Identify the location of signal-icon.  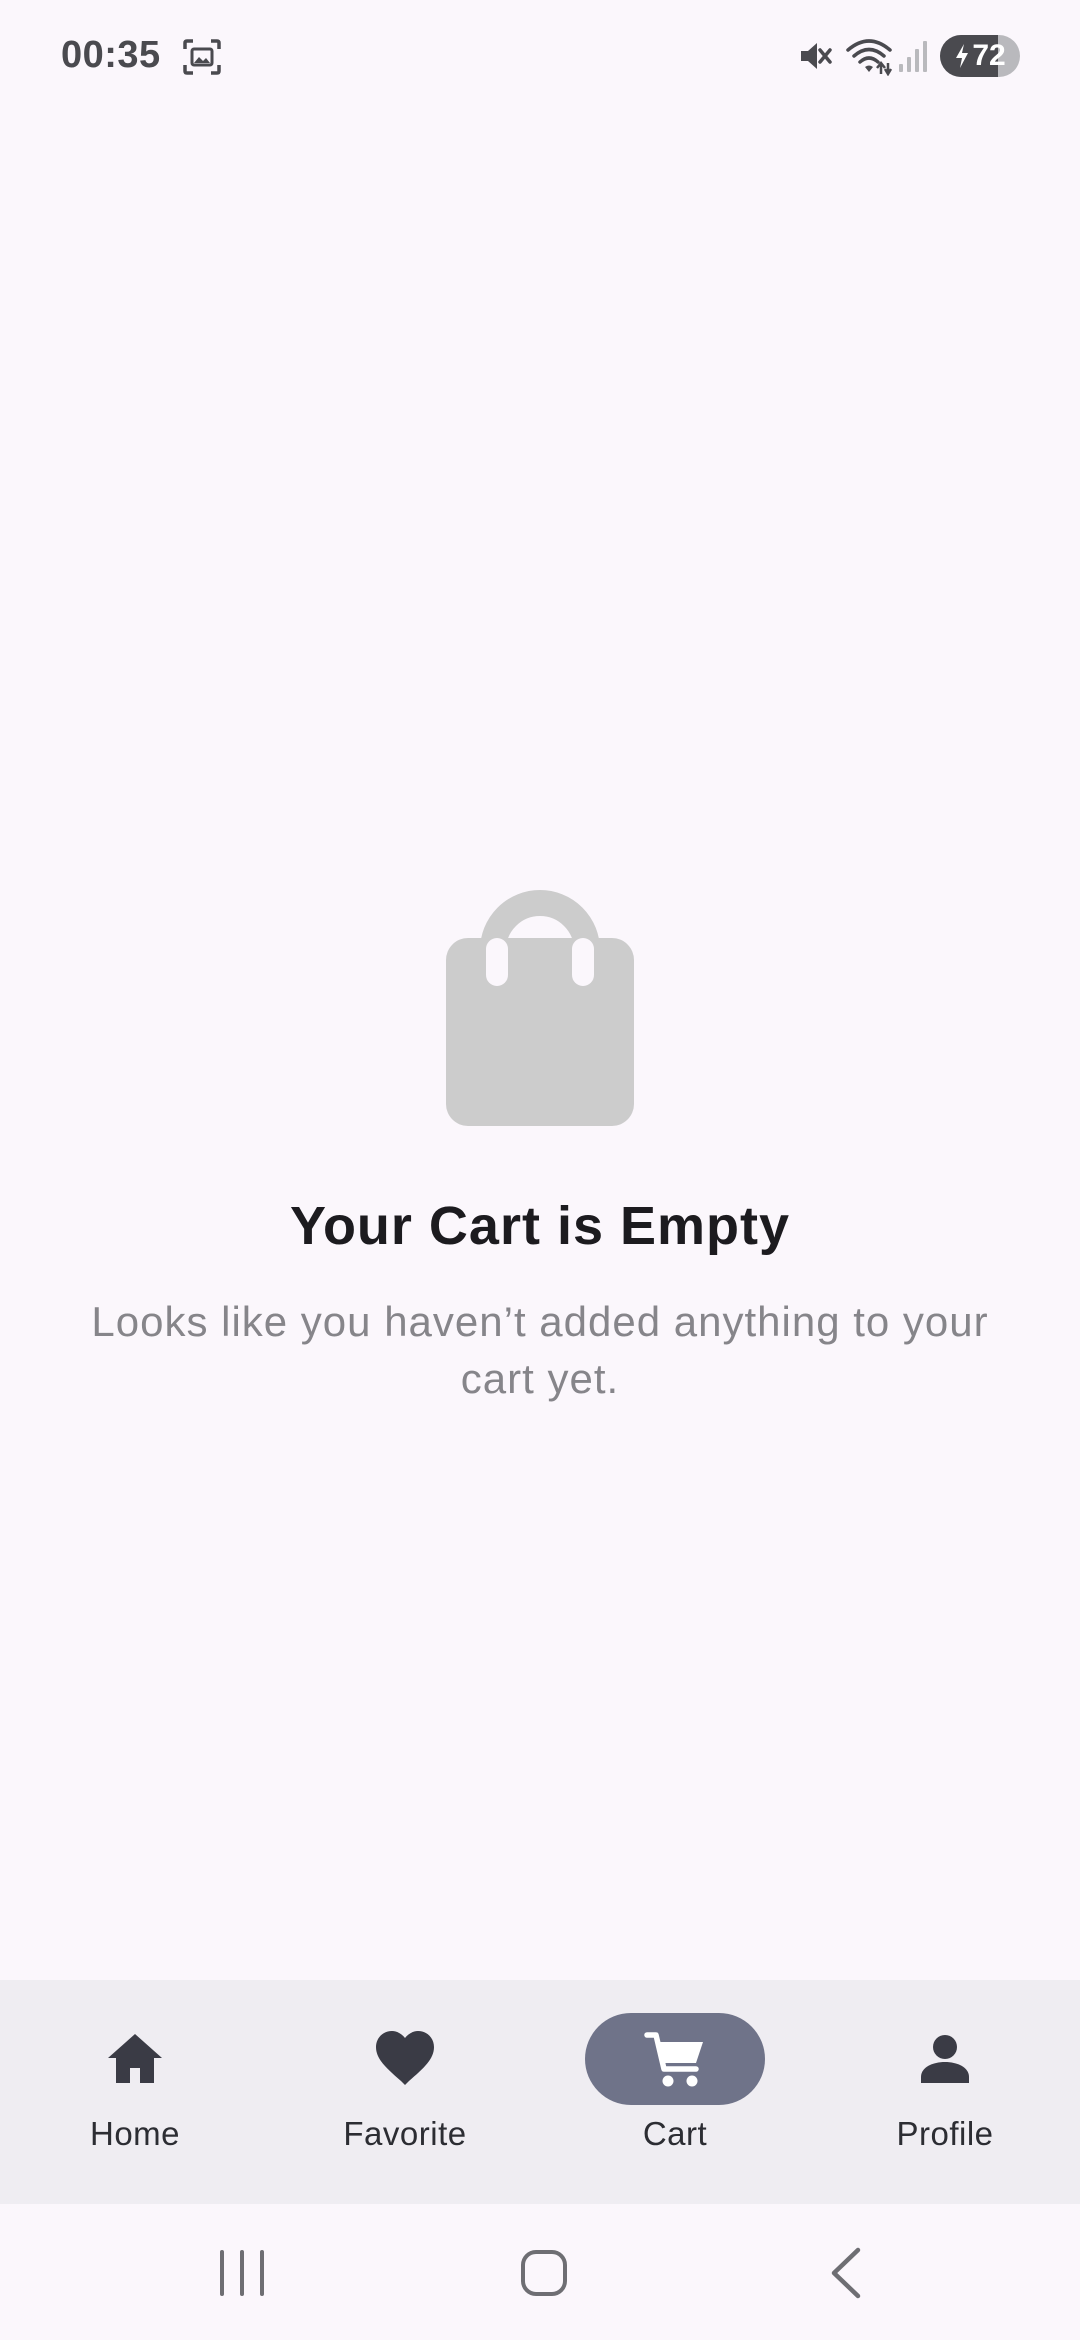
(913, 56).